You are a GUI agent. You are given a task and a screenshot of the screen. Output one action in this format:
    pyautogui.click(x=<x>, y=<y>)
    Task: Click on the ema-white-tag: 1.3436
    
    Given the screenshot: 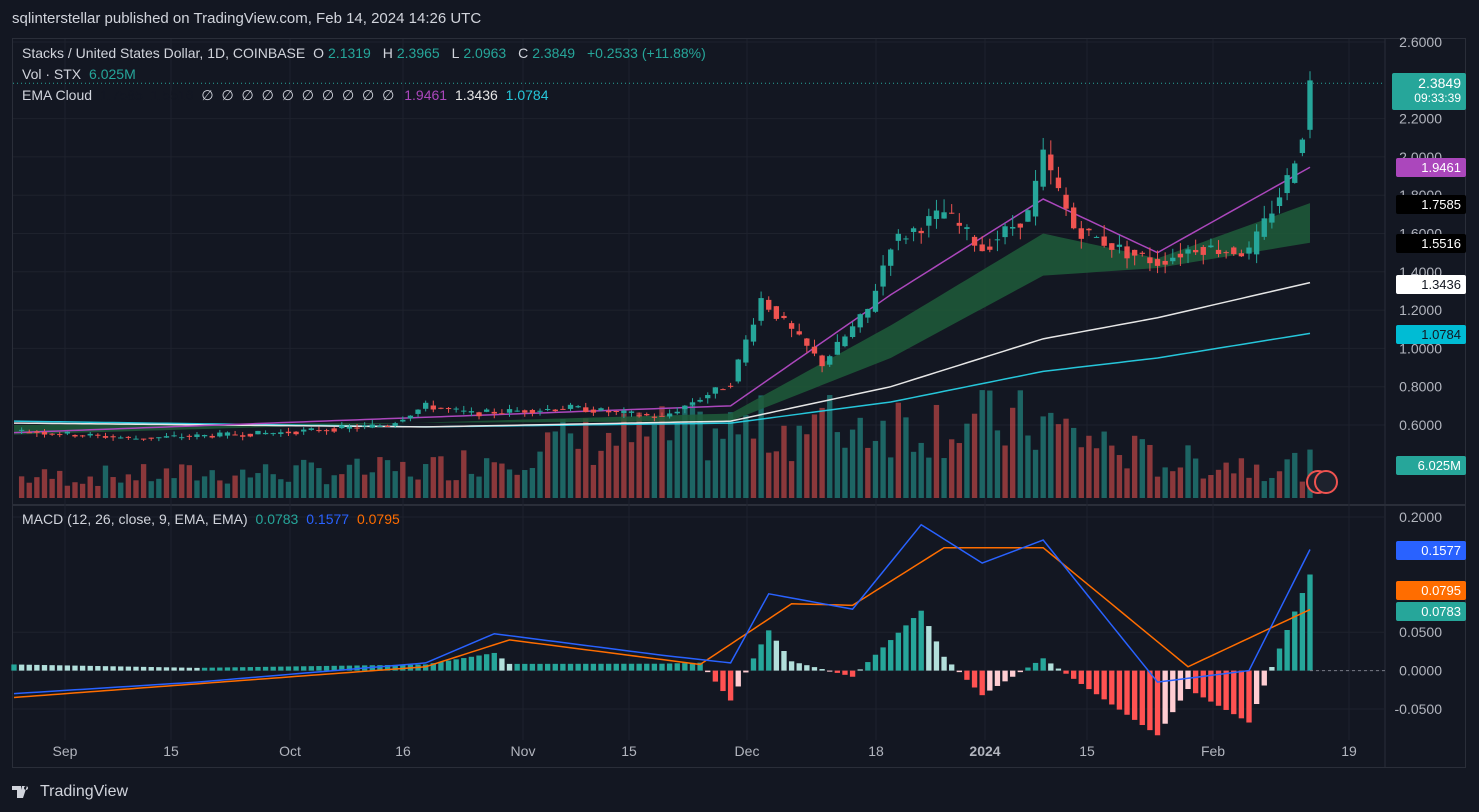 What is the action you would take?
    pyautogui.click(x=1431, y=284)
    